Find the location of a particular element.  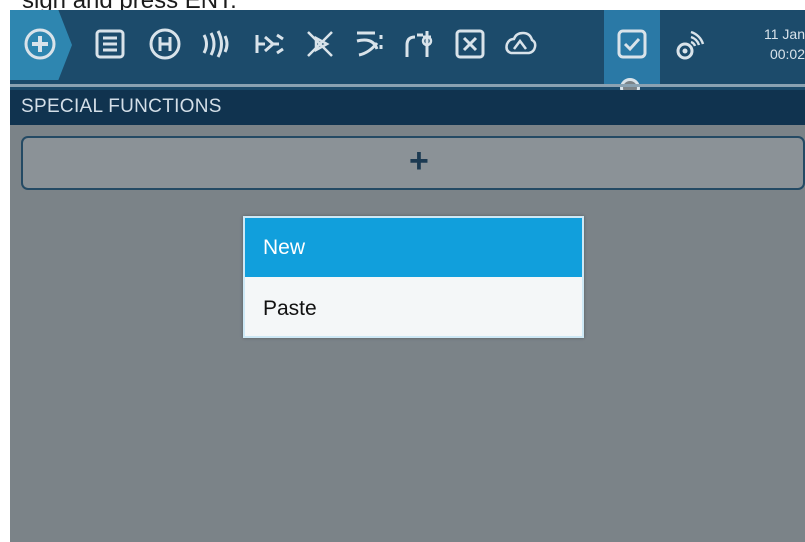

add-function-button: + is located at coordinates (413, 163).